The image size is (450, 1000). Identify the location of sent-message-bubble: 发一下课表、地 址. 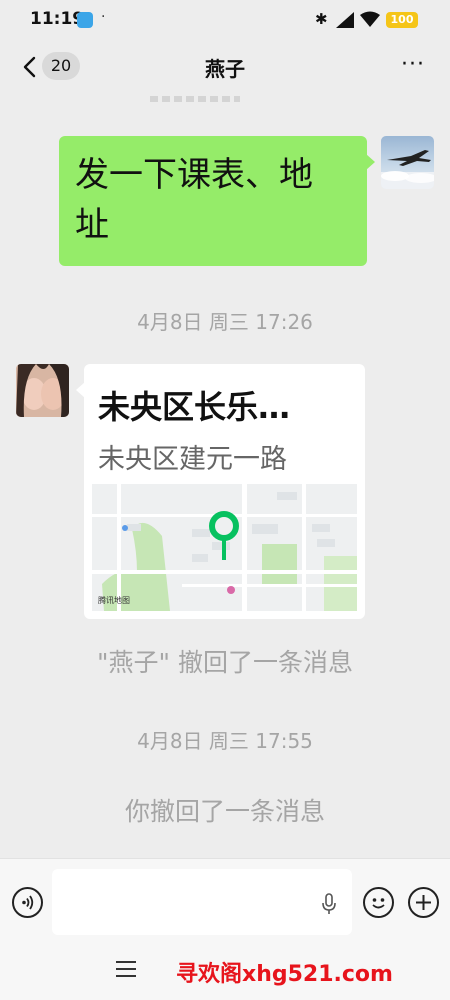
(213, 201).